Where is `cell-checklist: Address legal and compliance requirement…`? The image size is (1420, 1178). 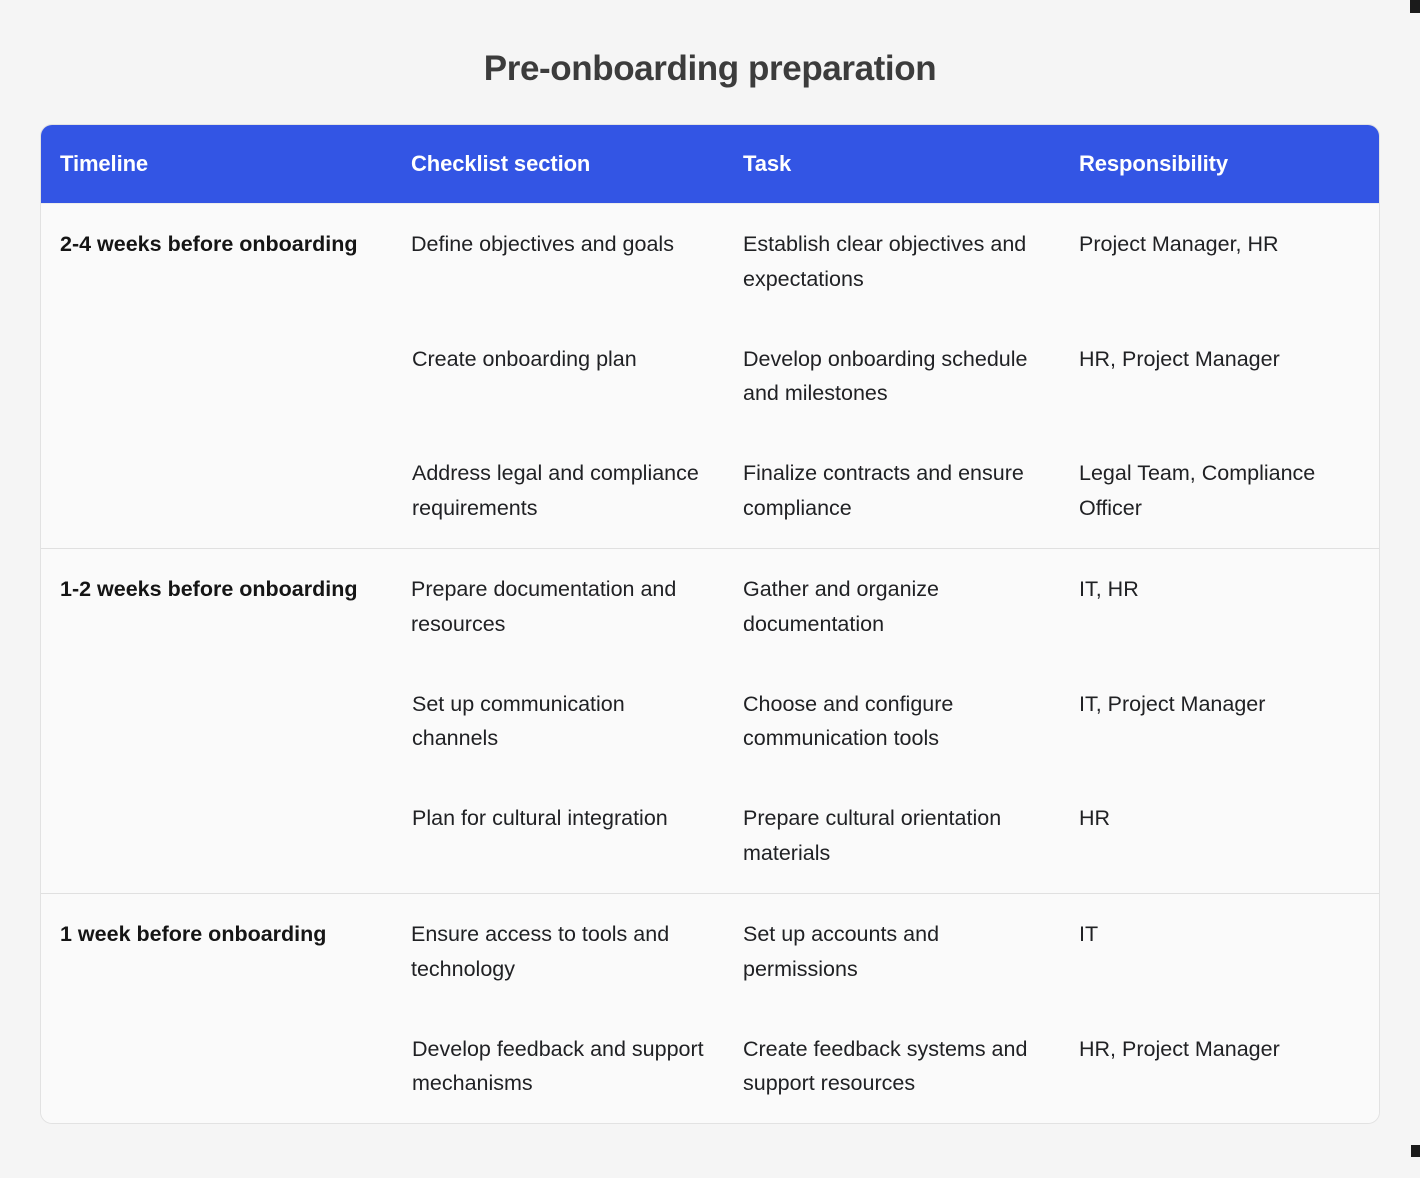 cell-checklist: Address legal and compliance requirement… is located at coordinates (559, 491).